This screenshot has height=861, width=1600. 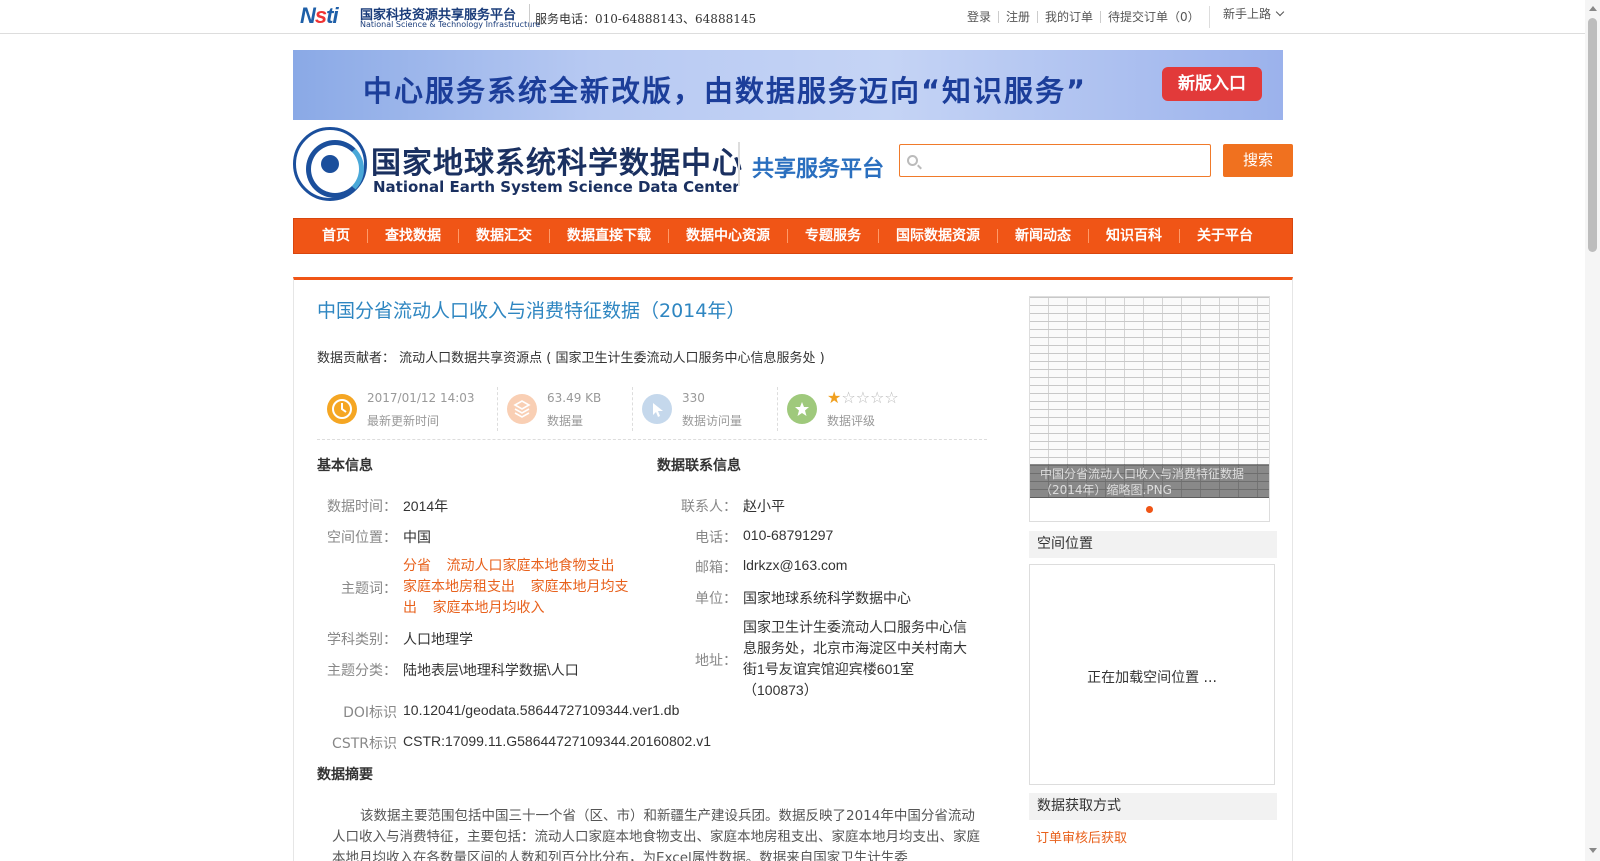 I want to click on nsti-mark-icon: Nsti, so click(x=319, y=15).